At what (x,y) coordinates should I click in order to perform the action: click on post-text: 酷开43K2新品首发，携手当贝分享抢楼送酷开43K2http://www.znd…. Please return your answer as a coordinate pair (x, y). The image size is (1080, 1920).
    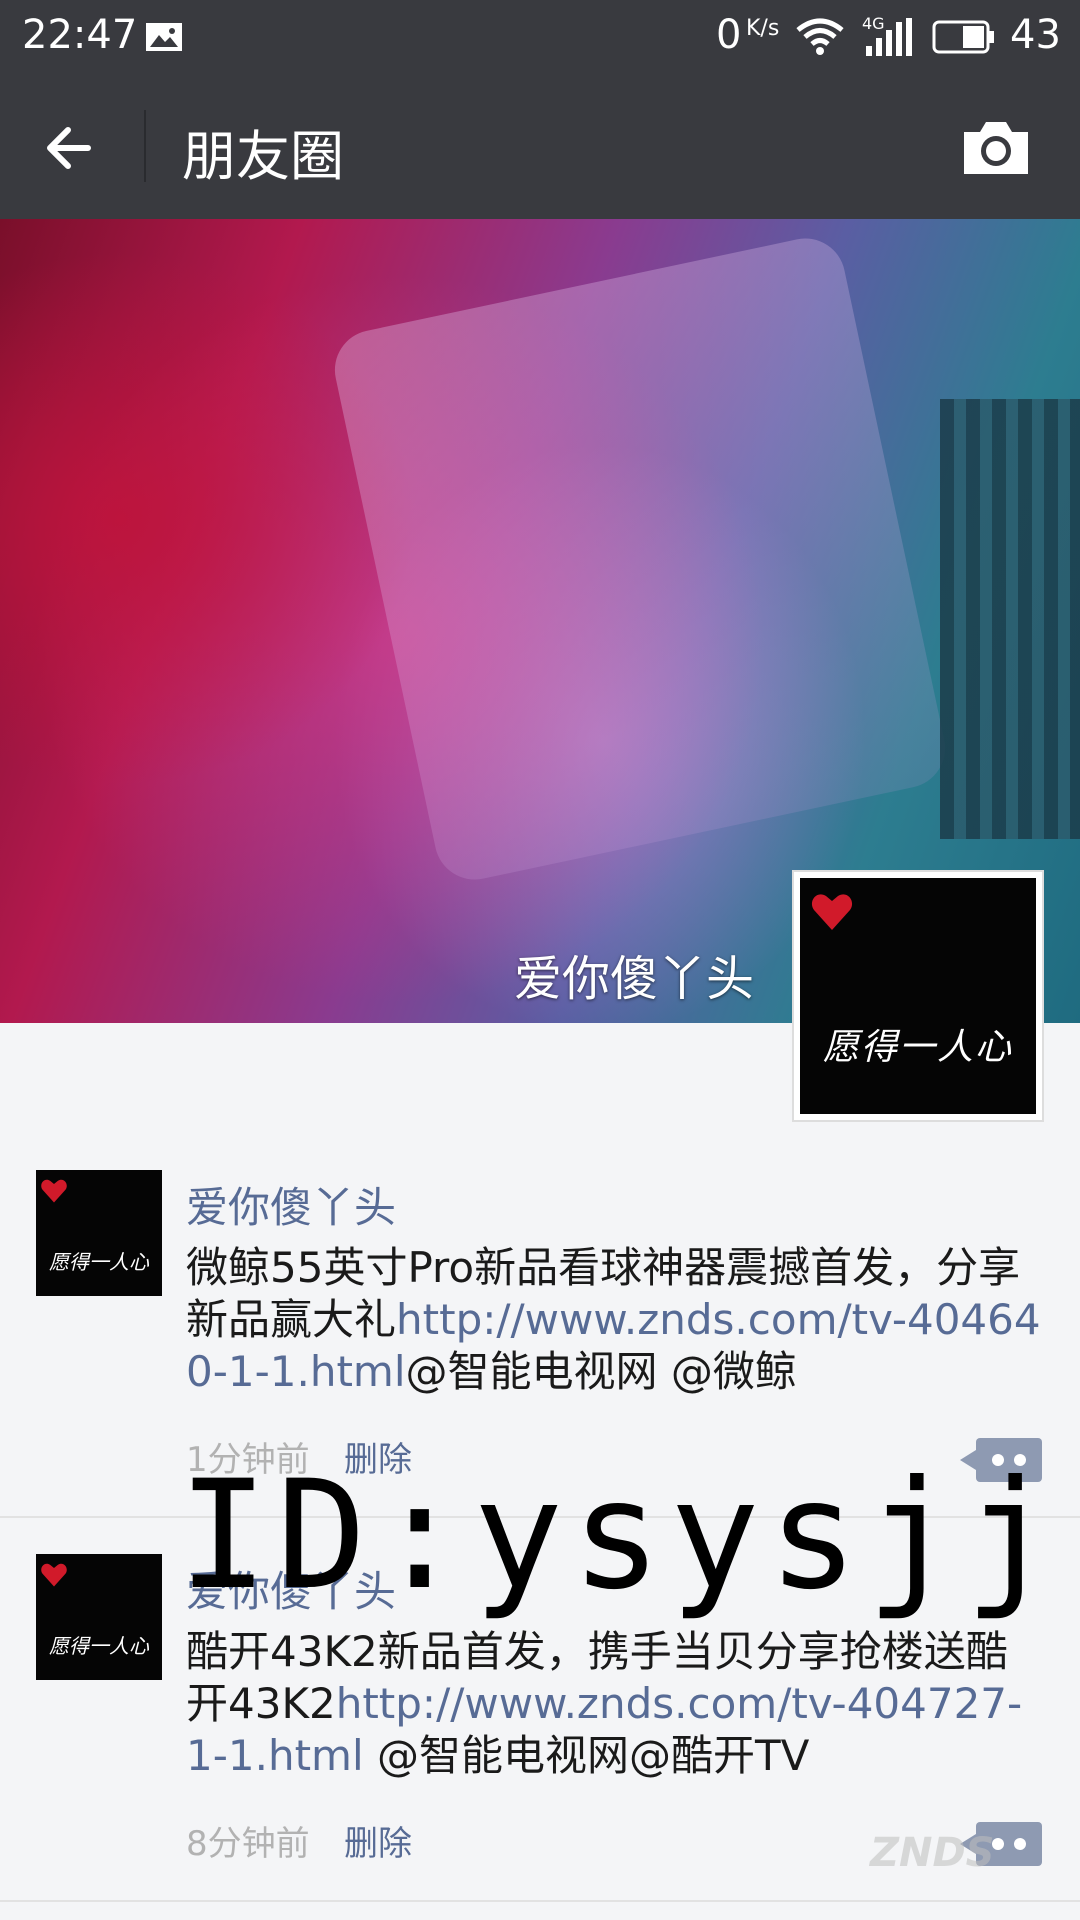
    Looking at the image, I should click on (616, 1704).